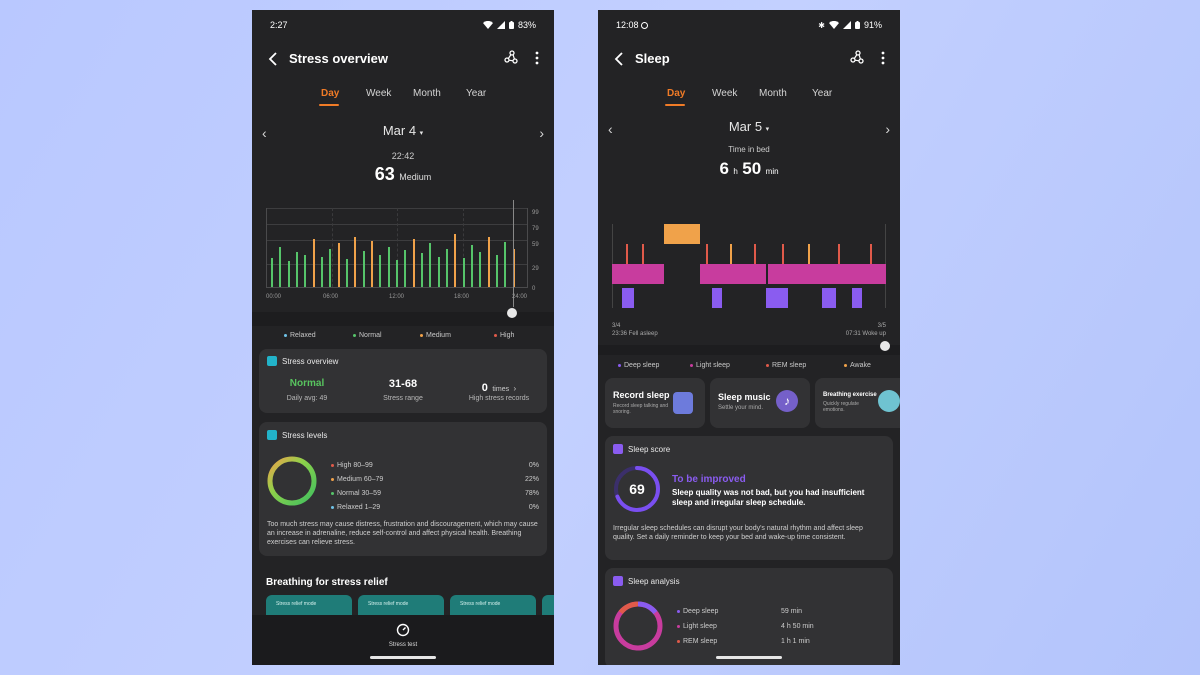 Image resolution: width=1200 pixels, height=675 pixels. I want to click on card-header: Sleep score, so click(641, 449).